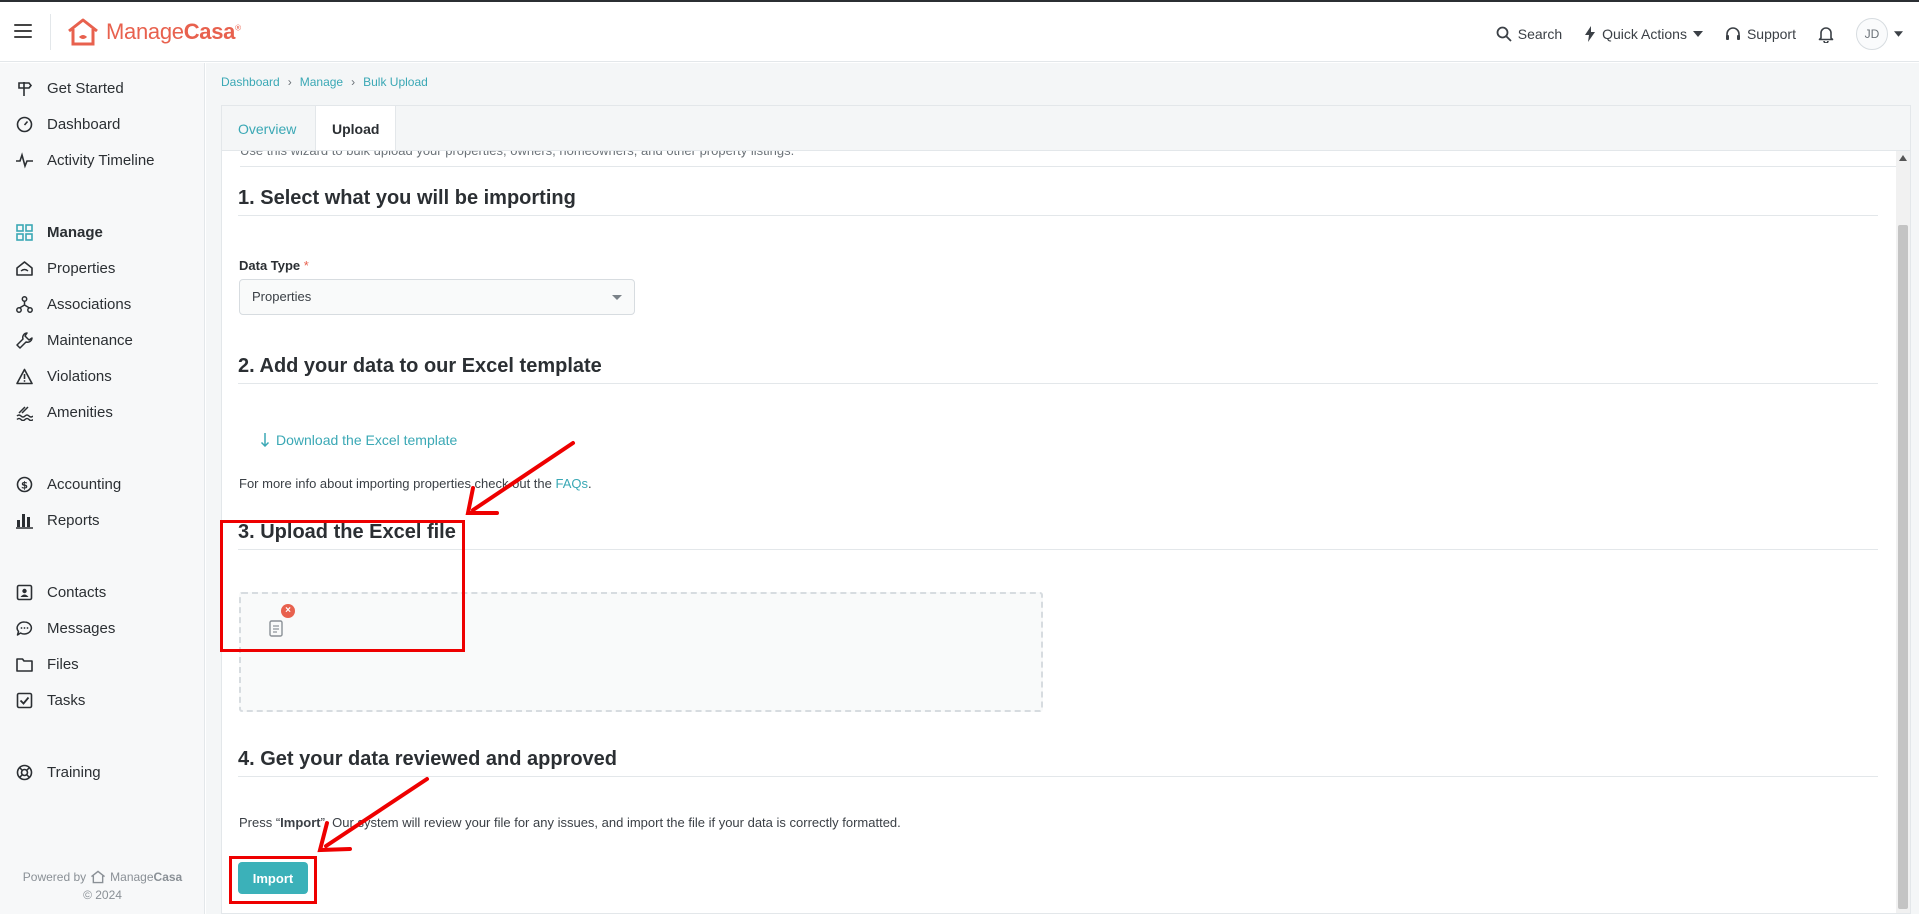 The height and width of the screenshot is (914, 1919). I want to click on folder-icon, so click(24, 665).